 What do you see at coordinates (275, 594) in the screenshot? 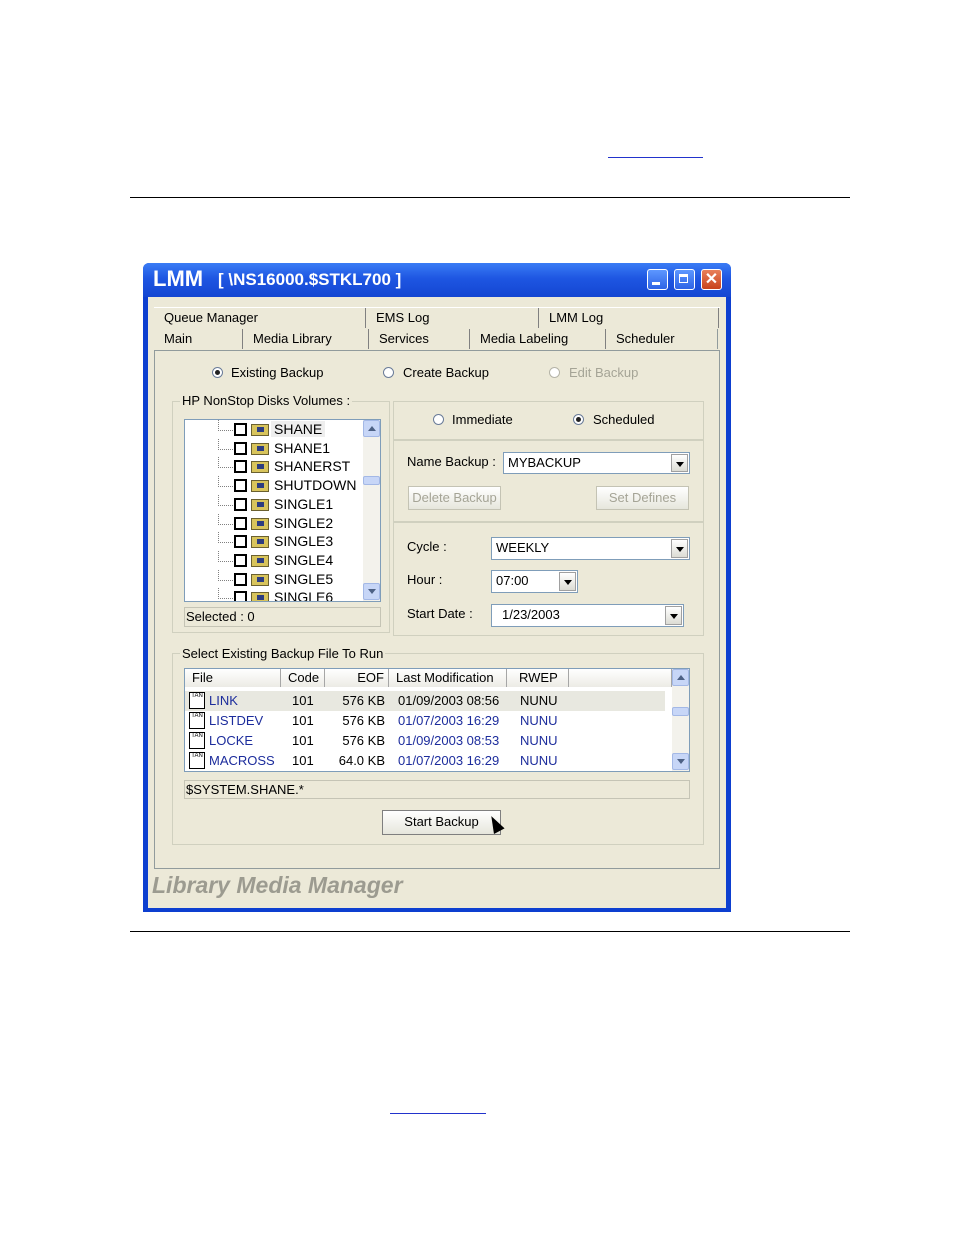
I see `tree-item: SINGLE6` at bounding box center [275, 594].